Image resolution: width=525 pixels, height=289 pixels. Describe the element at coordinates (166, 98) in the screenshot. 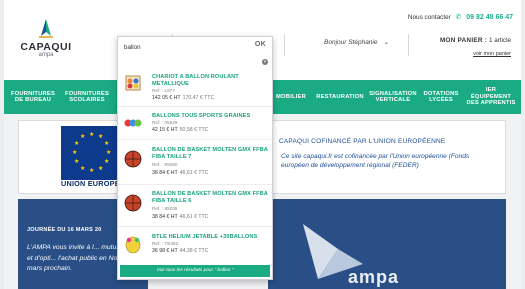

I see `price-ht: 142 05 € HT` at that location.